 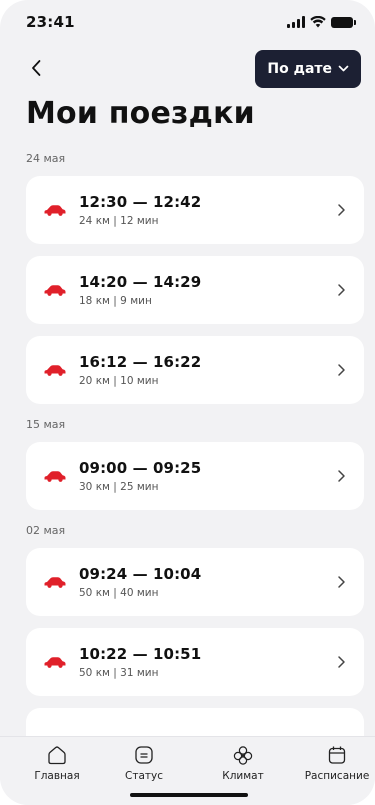 I want to click on trip-card: 10:22 — 10:51 50 км | 31 мин, so click(x=195, y=662).